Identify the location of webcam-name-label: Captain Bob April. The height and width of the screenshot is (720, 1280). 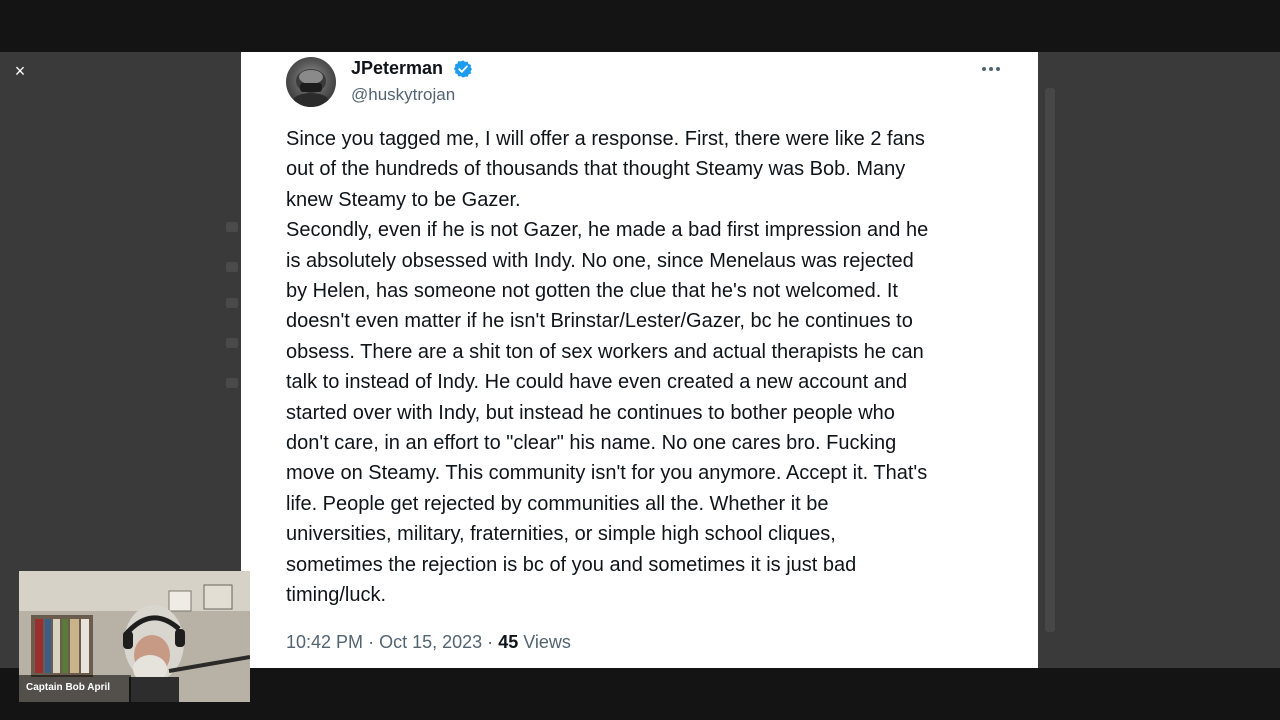
(68, 687).